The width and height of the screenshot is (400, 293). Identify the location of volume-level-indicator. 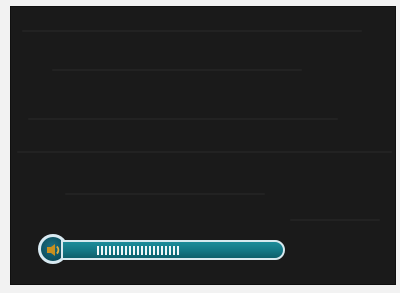
(138, 250).